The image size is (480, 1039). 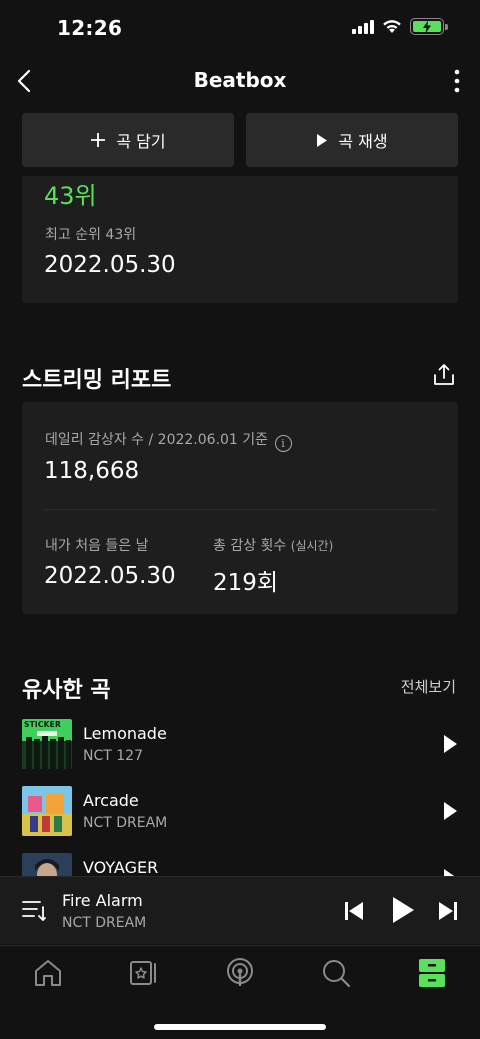 I want to click on total-plays-label: 총 감상 횟수 (실시간), so click(x=273, y=546).